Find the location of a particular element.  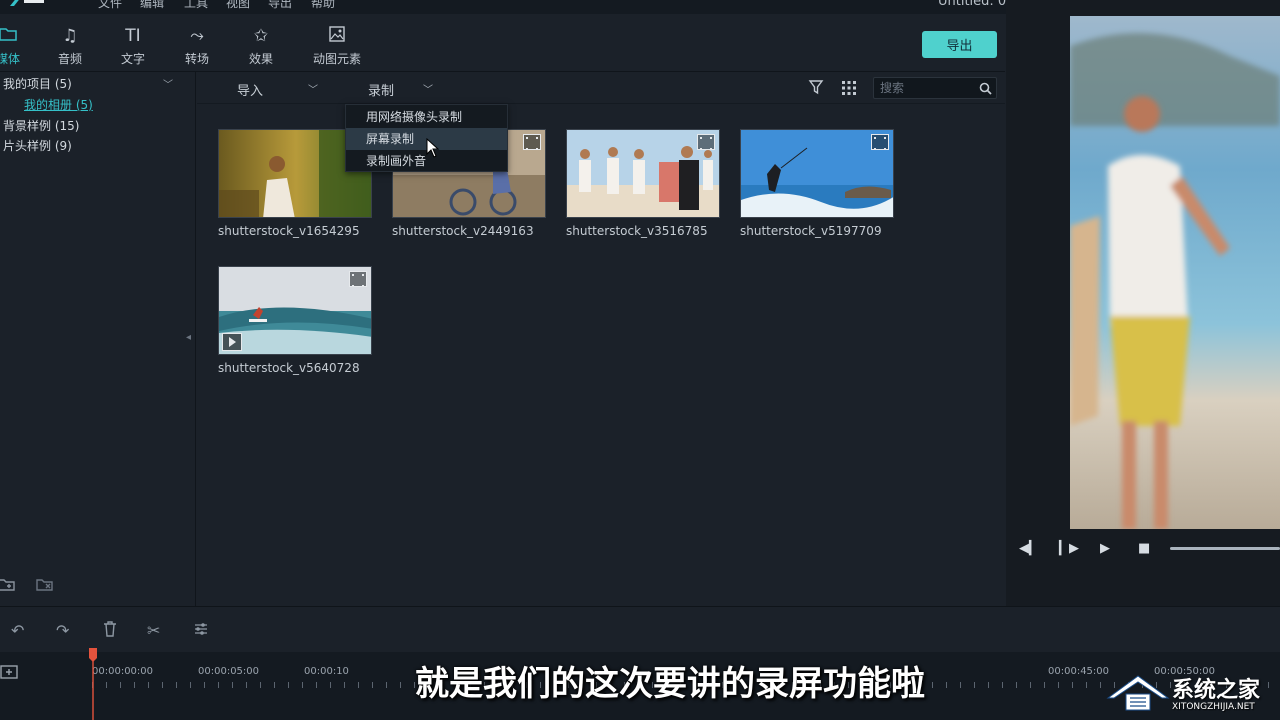

playhead is located at coordinates (93, 684).